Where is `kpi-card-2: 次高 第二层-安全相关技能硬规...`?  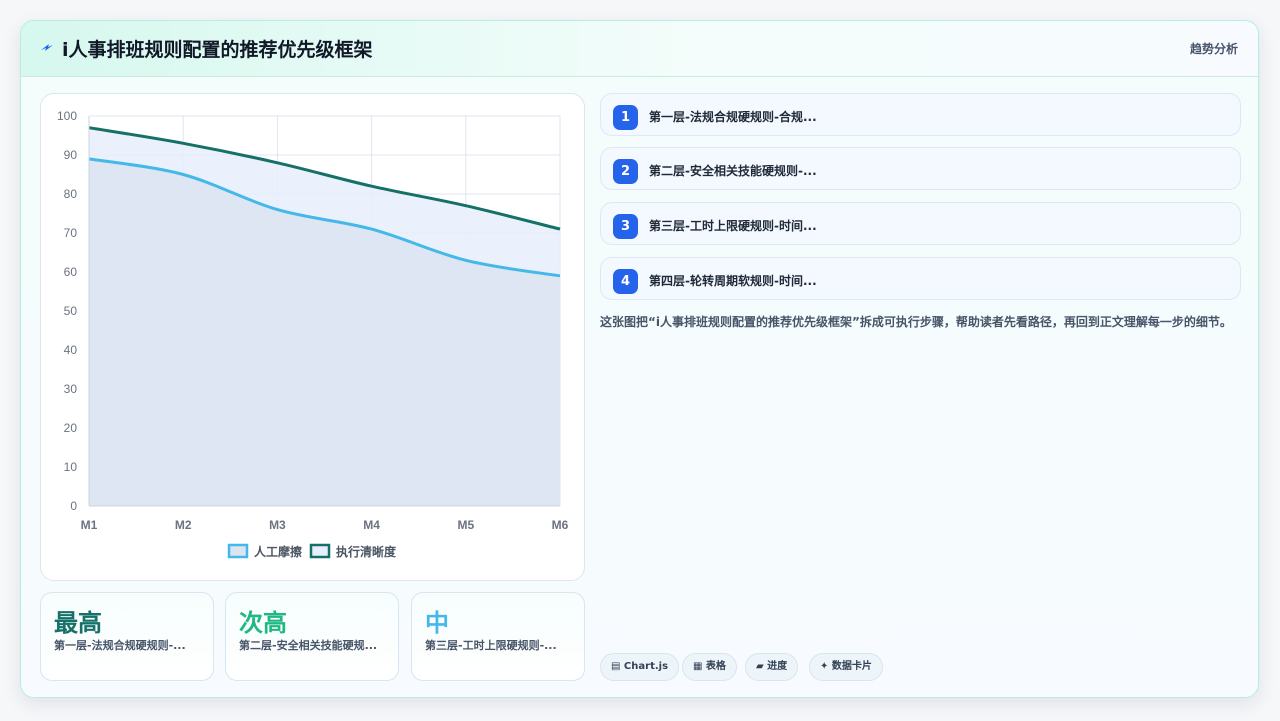 kpi-card-2: 次高 第二层-安全相关技能硬规... is located at coordinates (312, 636).